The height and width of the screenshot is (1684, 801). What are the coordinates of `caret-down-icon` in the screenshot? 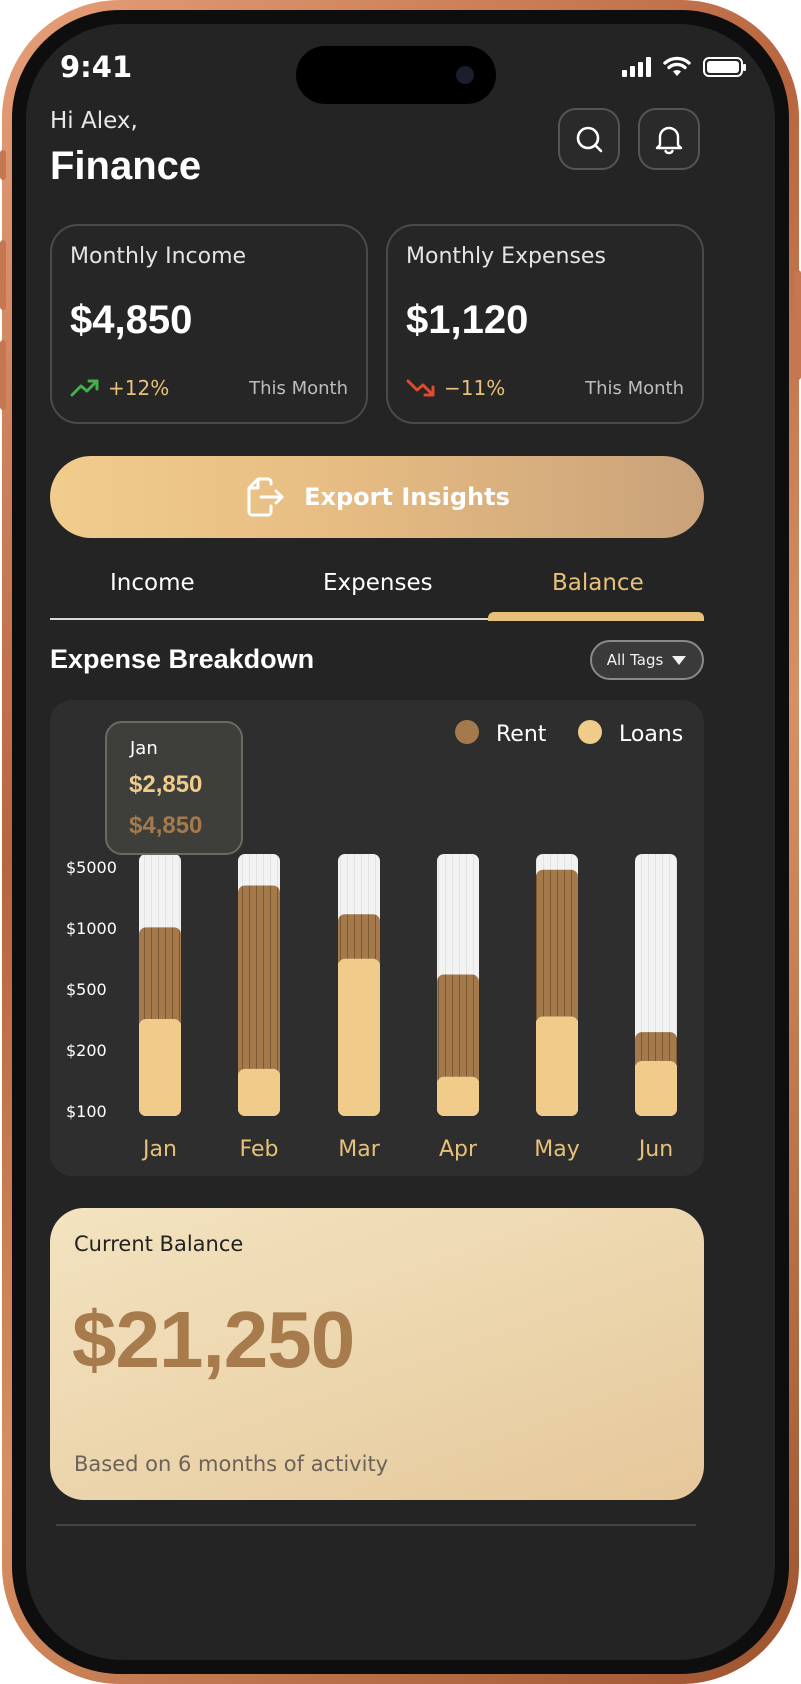 It's located at (679, 660).